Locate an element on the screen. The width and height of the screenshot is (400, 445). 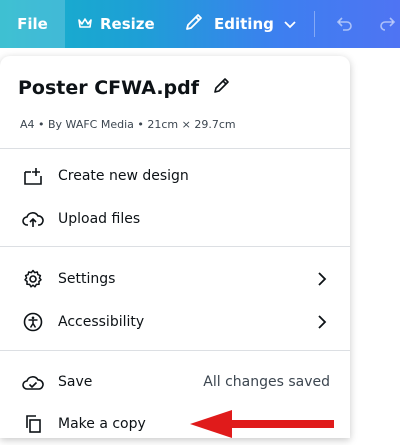
menu-item-settings: Settings is located at coordinates (175, 279).